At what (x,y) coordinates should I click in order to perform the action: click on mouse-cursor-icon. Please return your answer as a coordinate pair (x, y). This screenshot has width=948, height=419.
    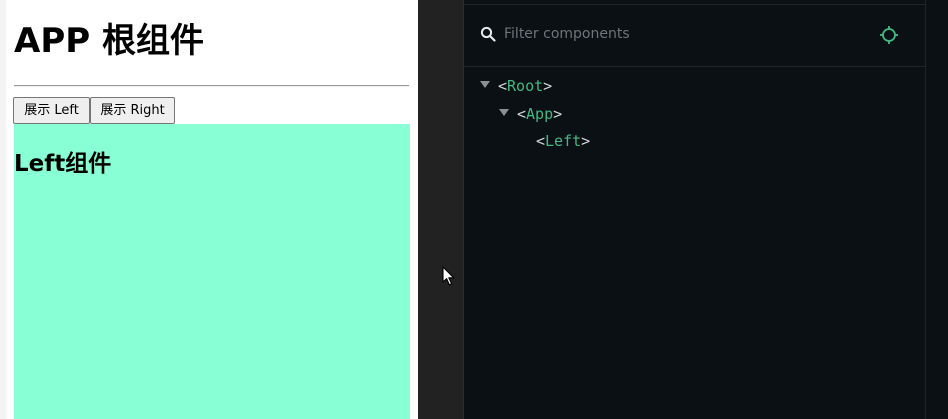
    Looking at the image, I should click on (448, 276).